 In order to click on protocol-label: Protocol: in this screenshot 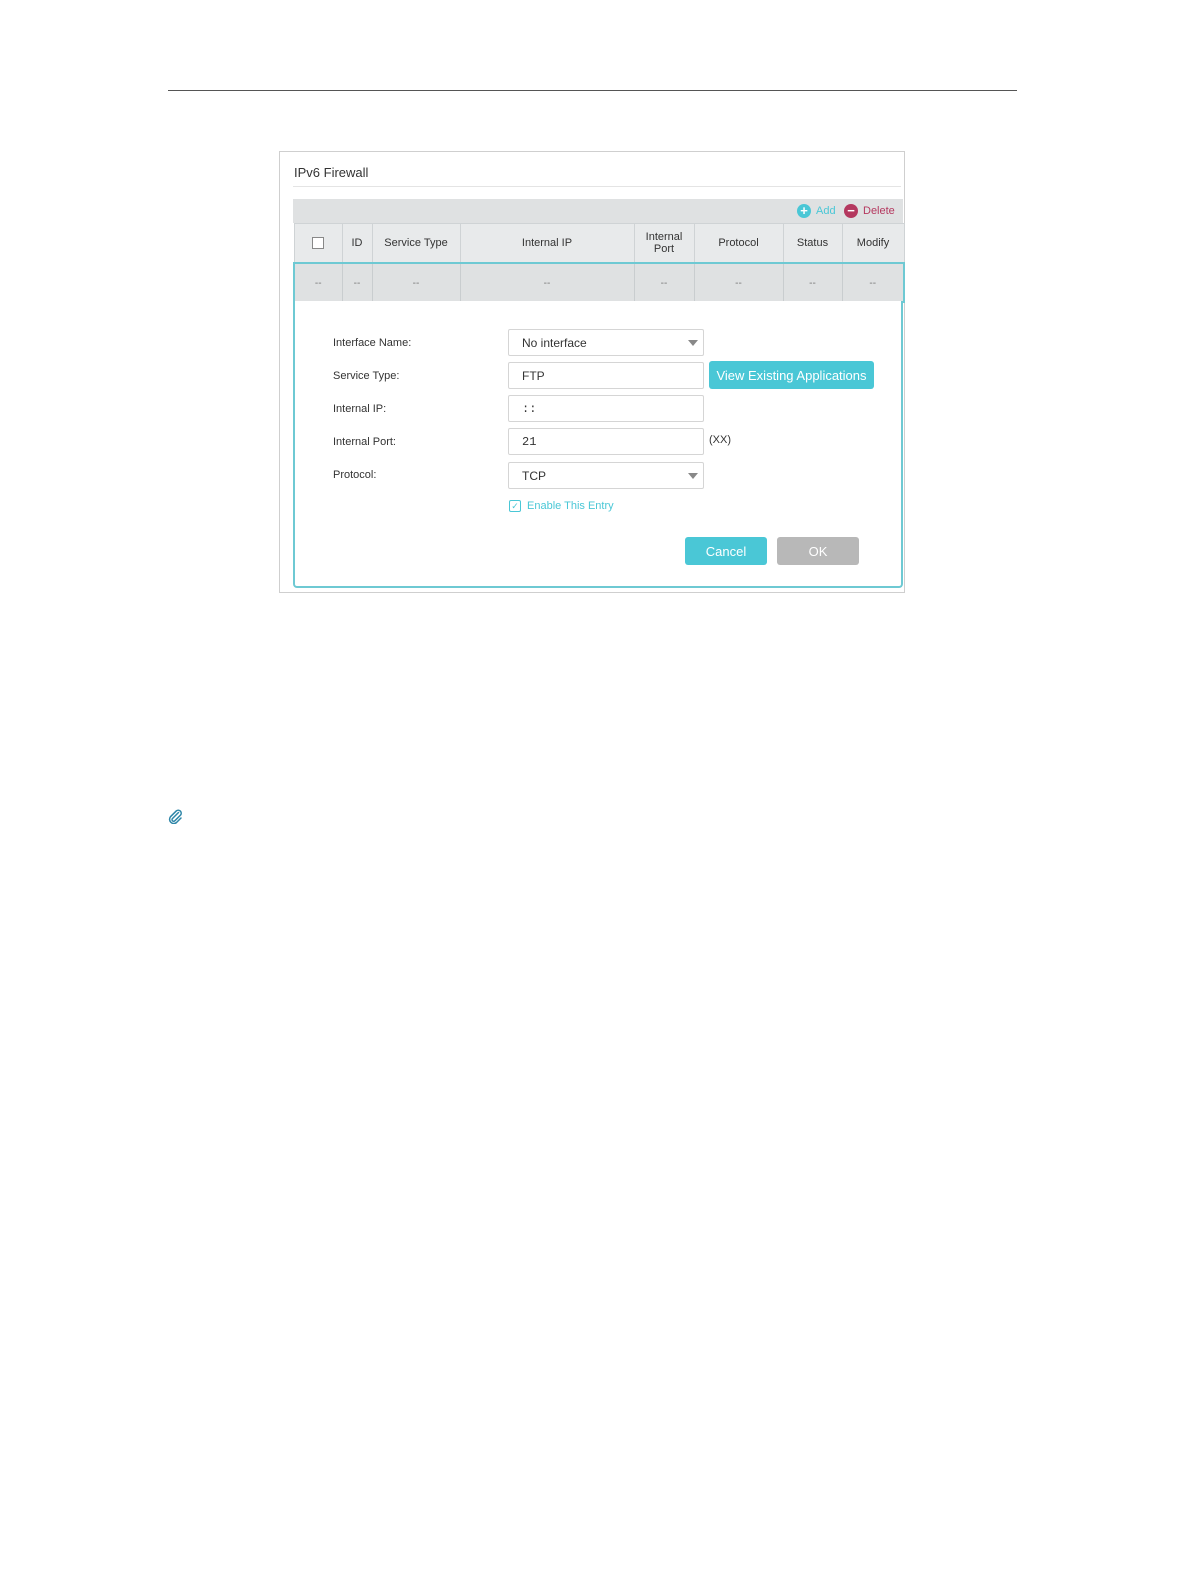, I will do `click(355, 475)`.